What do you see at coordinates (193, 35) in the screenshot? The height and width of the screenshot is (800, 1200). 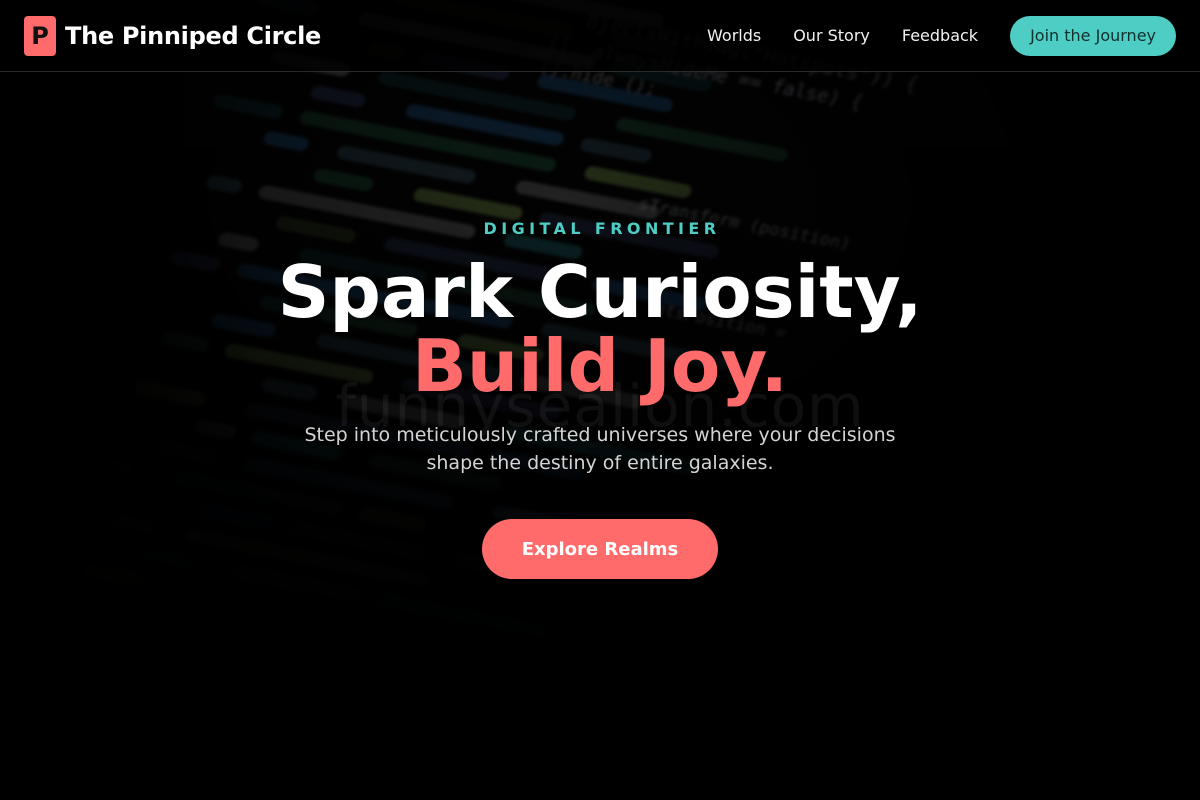 I see `brand-name: The Pinniped Circle` at bounding box center [193, 35].